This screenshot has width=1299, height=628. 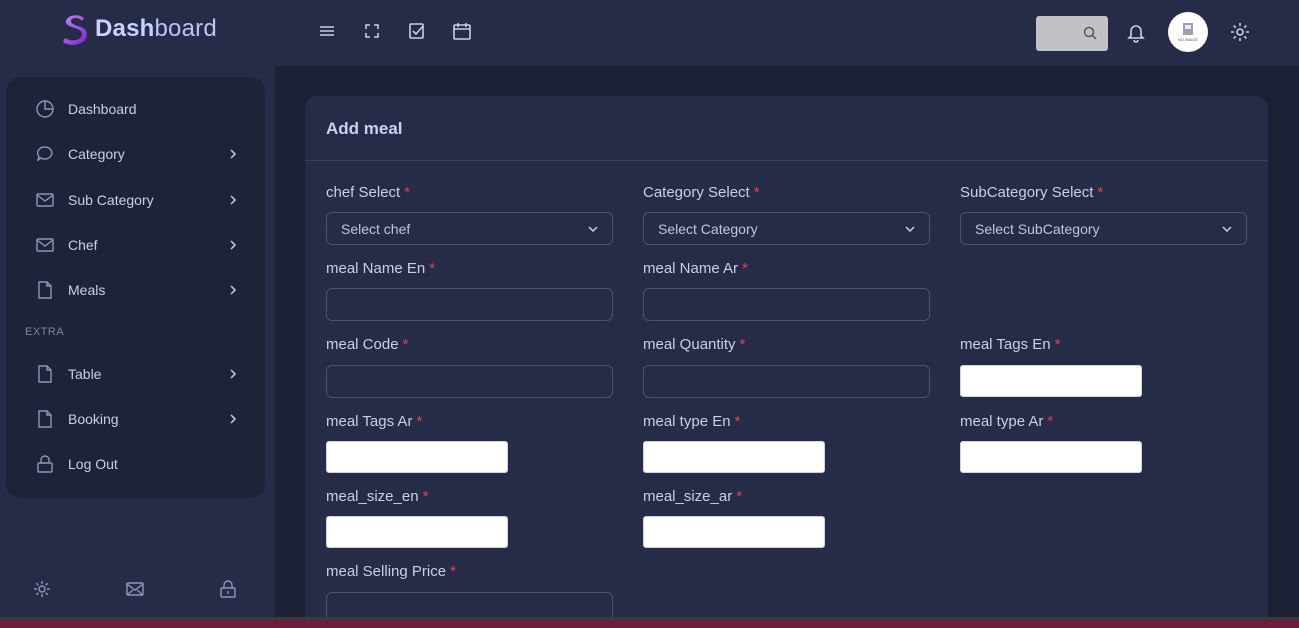 I want to click on sidebar-item-label: Dashboard, so click(x=102, y=109).